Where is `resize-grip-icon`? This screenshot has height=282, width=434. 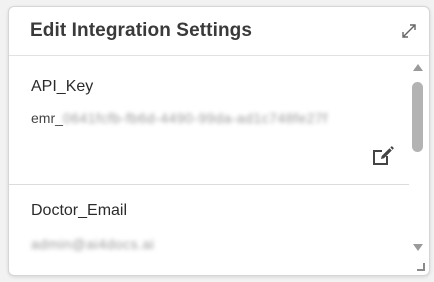
resize-grip-icon is located at coordinates (421, 267).